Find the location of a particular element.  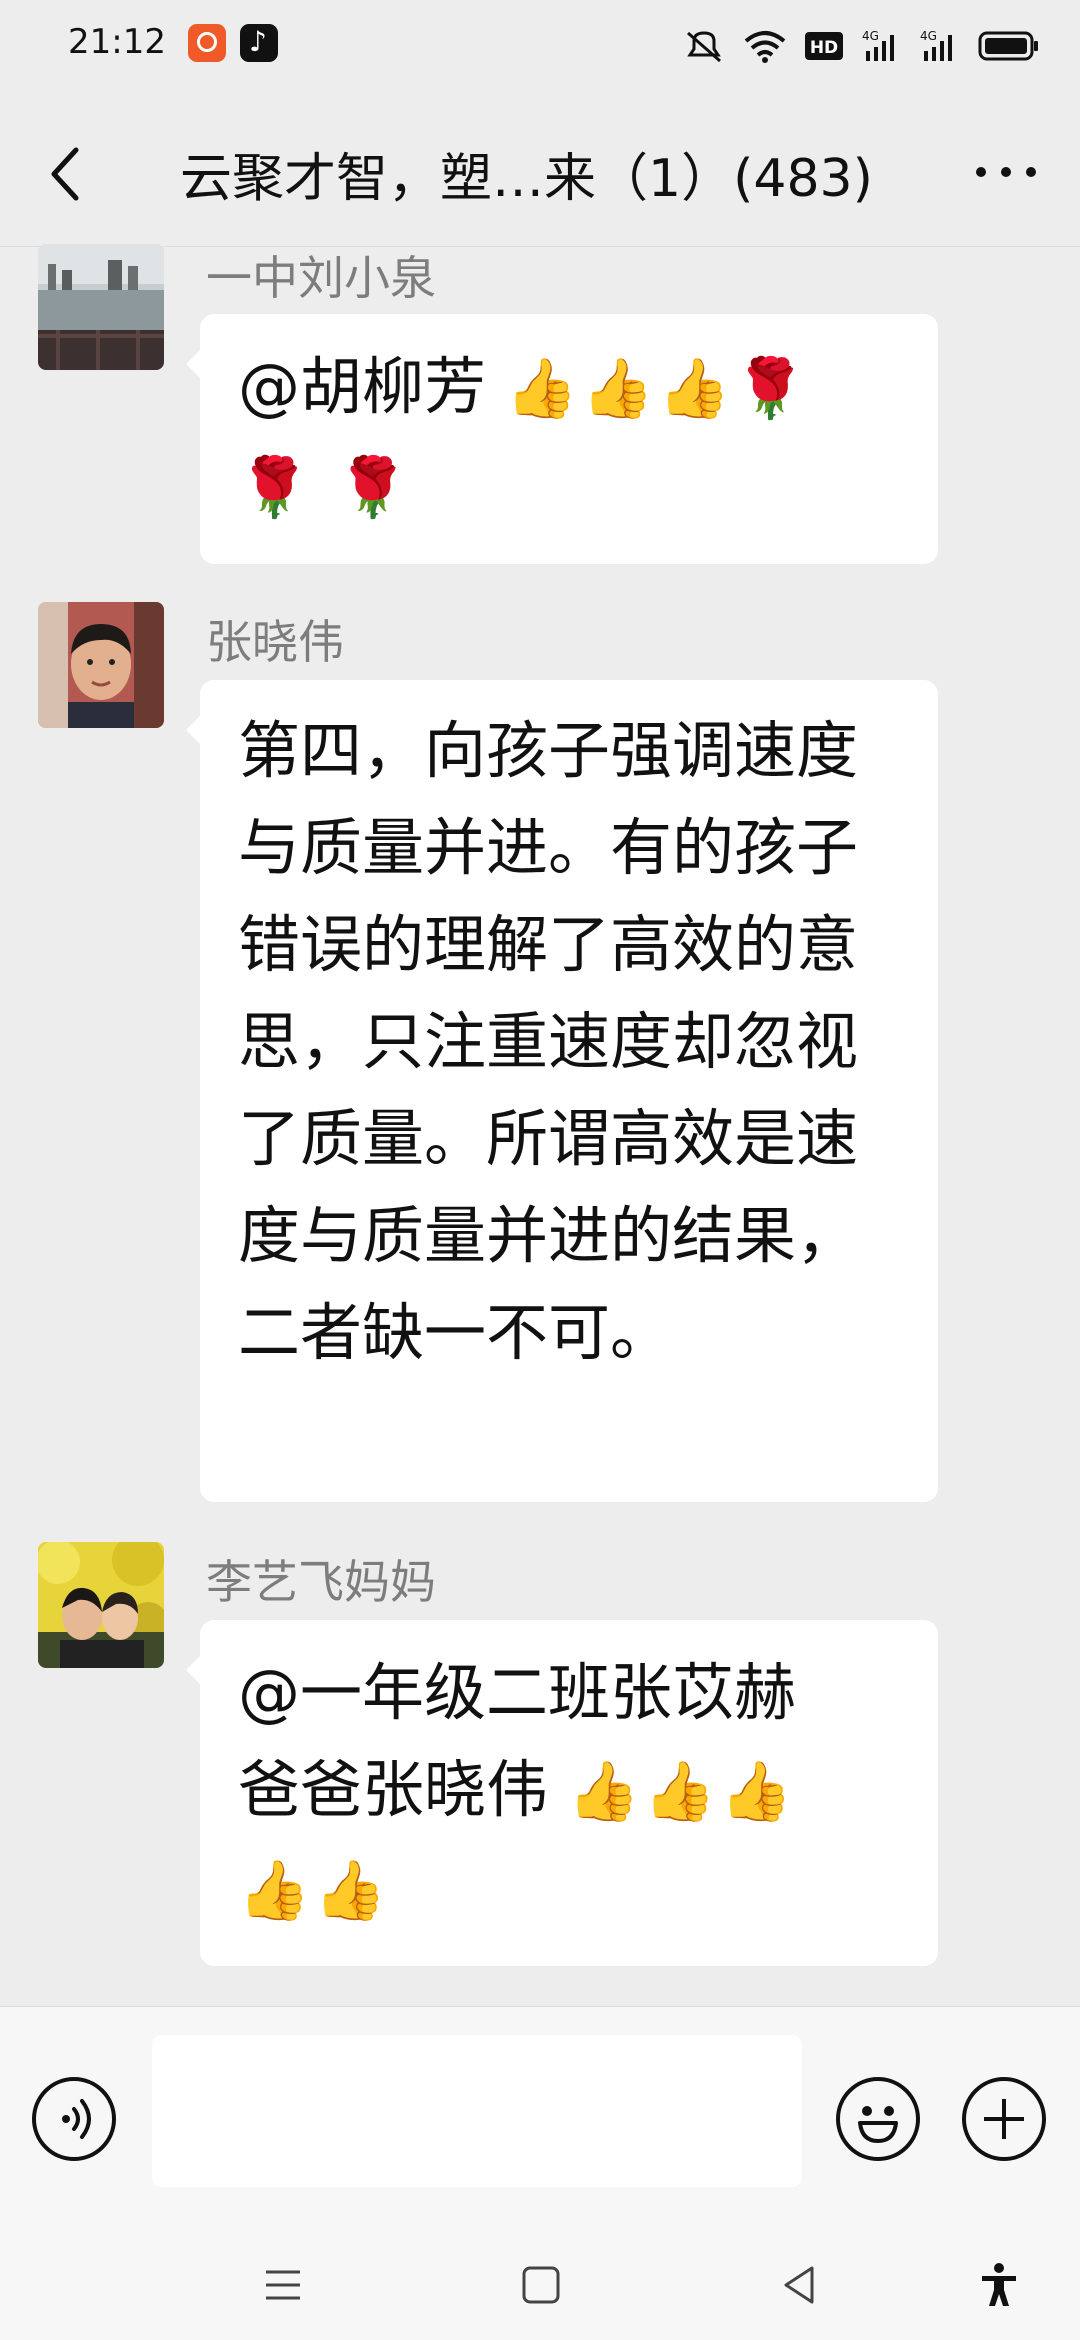

hd-label: HD is located at coordinates (824, 48).